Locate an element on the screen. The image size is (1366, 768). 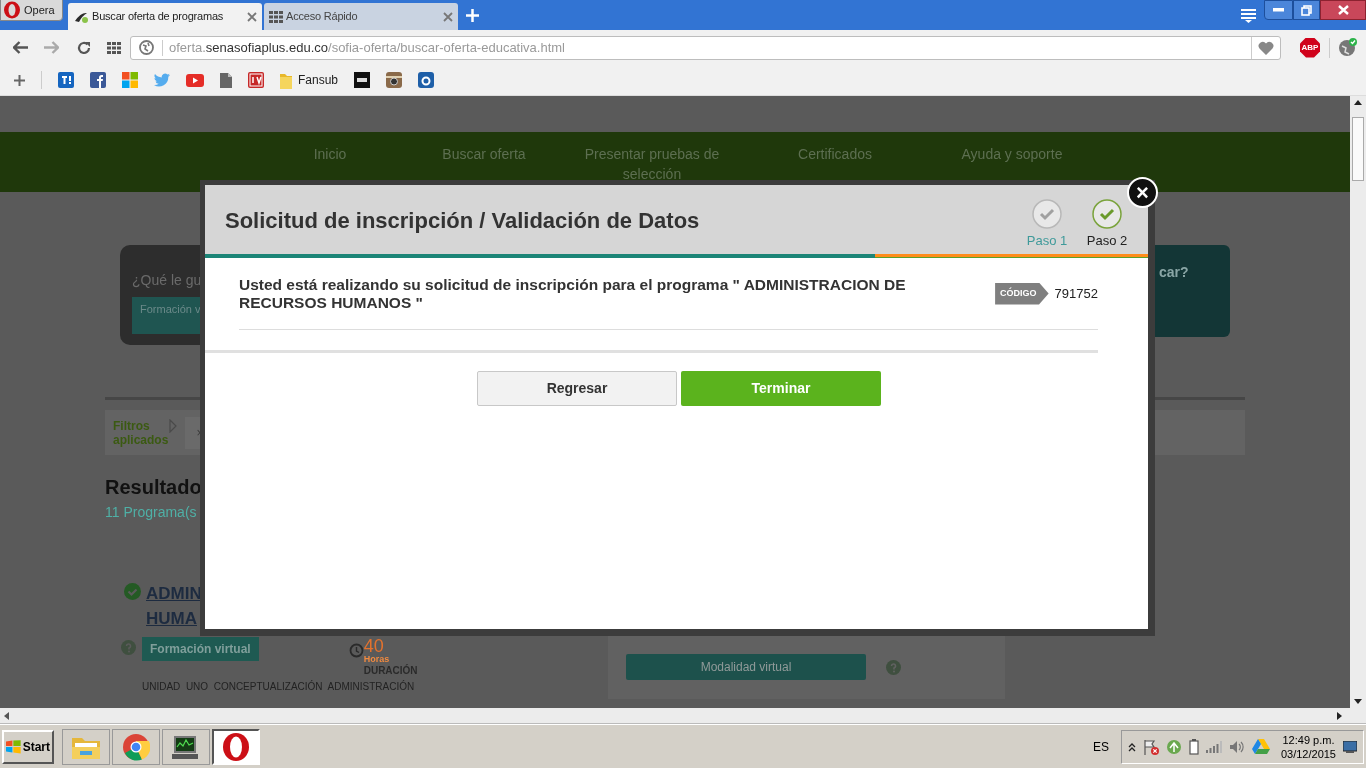
opera-menu-button: Opera is located at coordinates (31, 10).